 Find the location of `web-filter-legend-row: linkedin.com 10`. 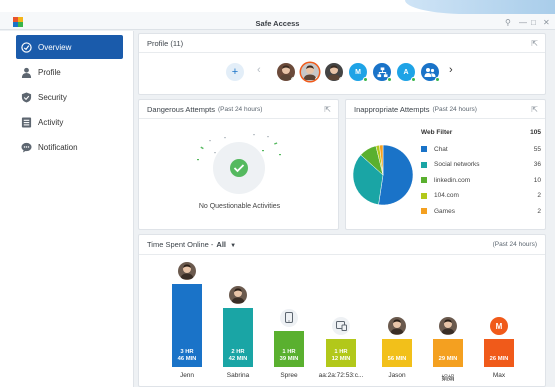

web-filter-legend-row: linkedin.com 10 is located at coordinates (481, 180).